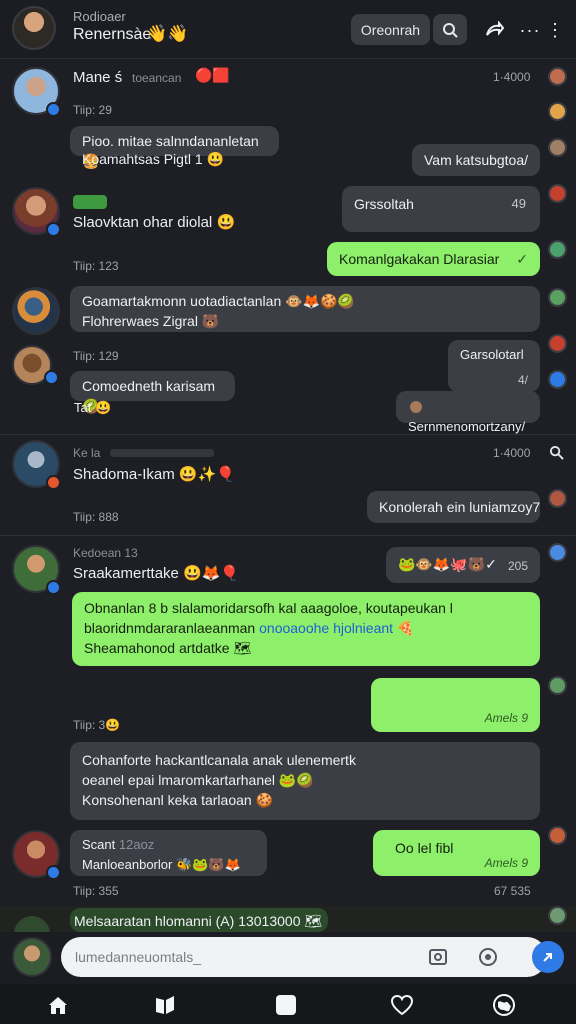 The width and height of the screenshot is (576, 1024). What do you see at coordinates (556, 452) in the screenshot?
I see `search-icon` at bounding box center [556, 452].